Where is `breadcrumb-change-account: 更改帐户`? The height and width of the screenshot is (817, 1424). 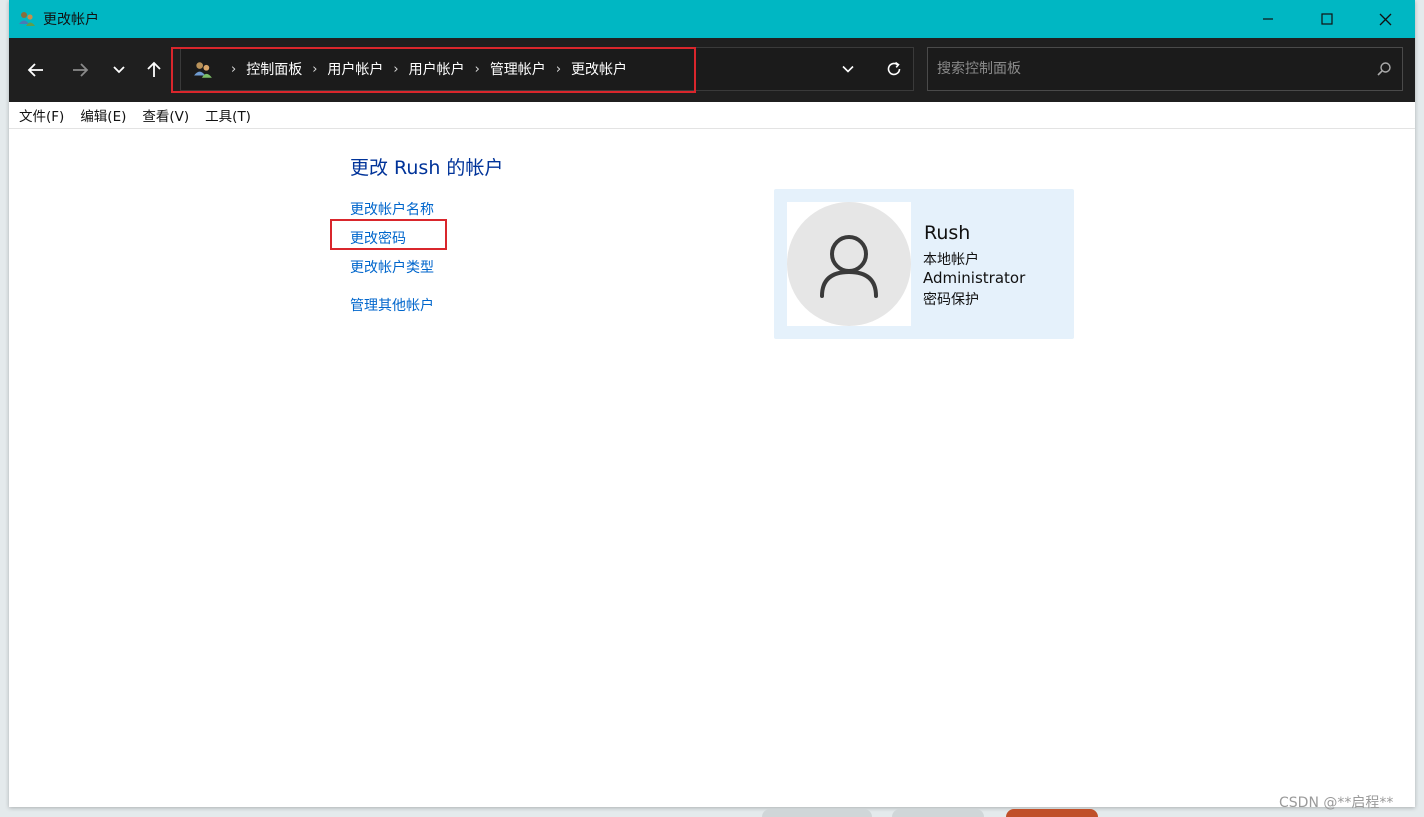
breadcrumb-change-account: 更改帐户 is located at coordinates (599, 69).